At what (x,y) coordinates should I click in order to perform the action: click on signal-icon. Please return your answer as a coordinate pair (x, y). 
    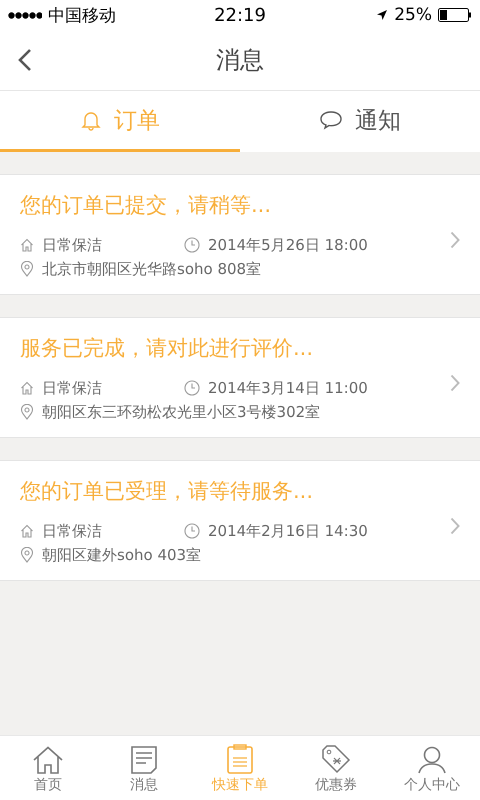
    Looking at the image, I should click on (25, 15).